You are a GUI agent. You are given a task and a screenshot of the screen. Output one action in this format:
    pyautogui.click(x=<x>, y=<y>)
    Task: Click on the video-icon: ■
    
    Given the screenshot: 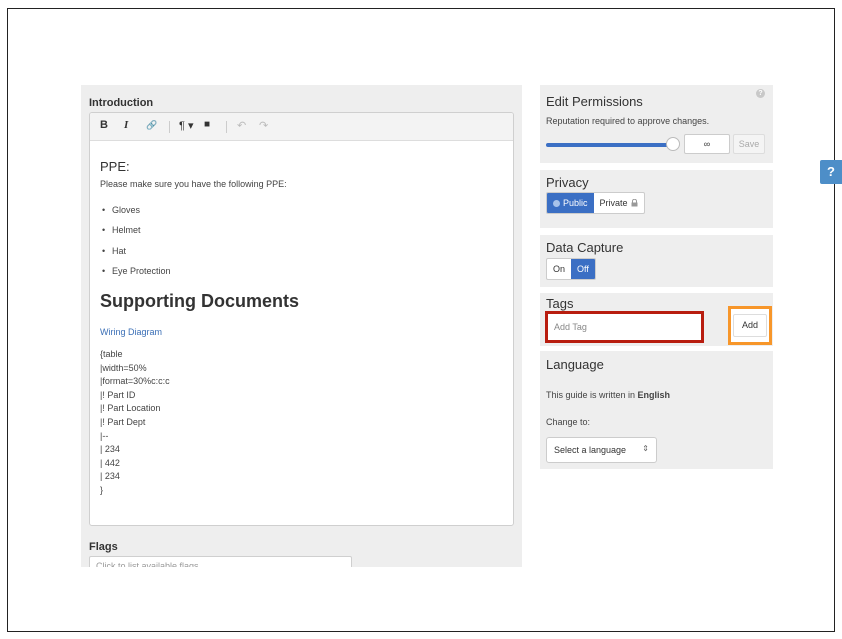 What is the action you would take?
    pyautogui.click(x=207, y=124)
    